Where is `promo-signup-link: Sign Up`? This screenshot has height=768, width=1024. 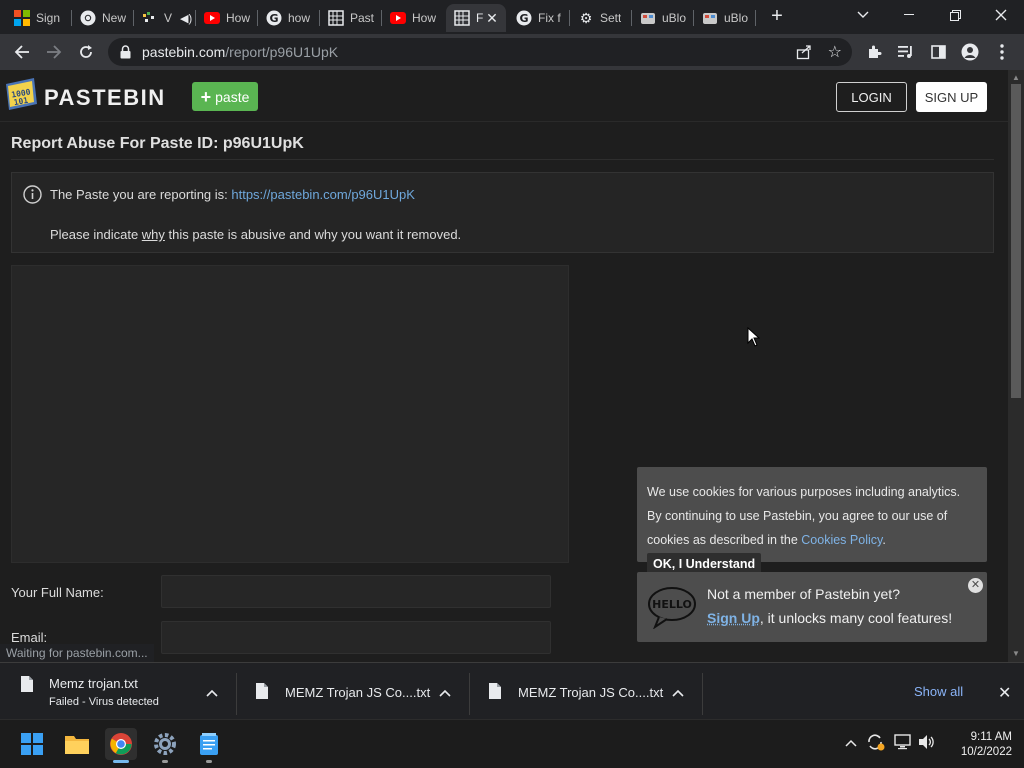
promo-signup-link: Sign Up is located at coordinates (733, 618).